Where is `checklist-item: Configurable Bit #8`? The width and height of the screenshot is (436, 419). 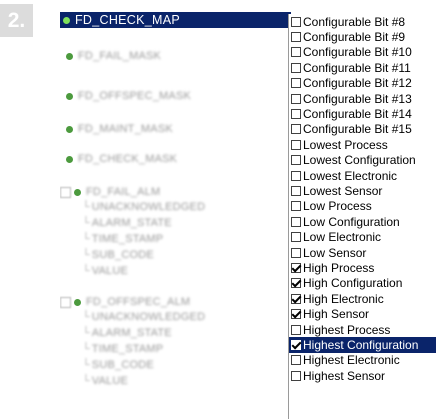 checklist-item: Configurable Bit #8 is located at coordinates (362, 21).